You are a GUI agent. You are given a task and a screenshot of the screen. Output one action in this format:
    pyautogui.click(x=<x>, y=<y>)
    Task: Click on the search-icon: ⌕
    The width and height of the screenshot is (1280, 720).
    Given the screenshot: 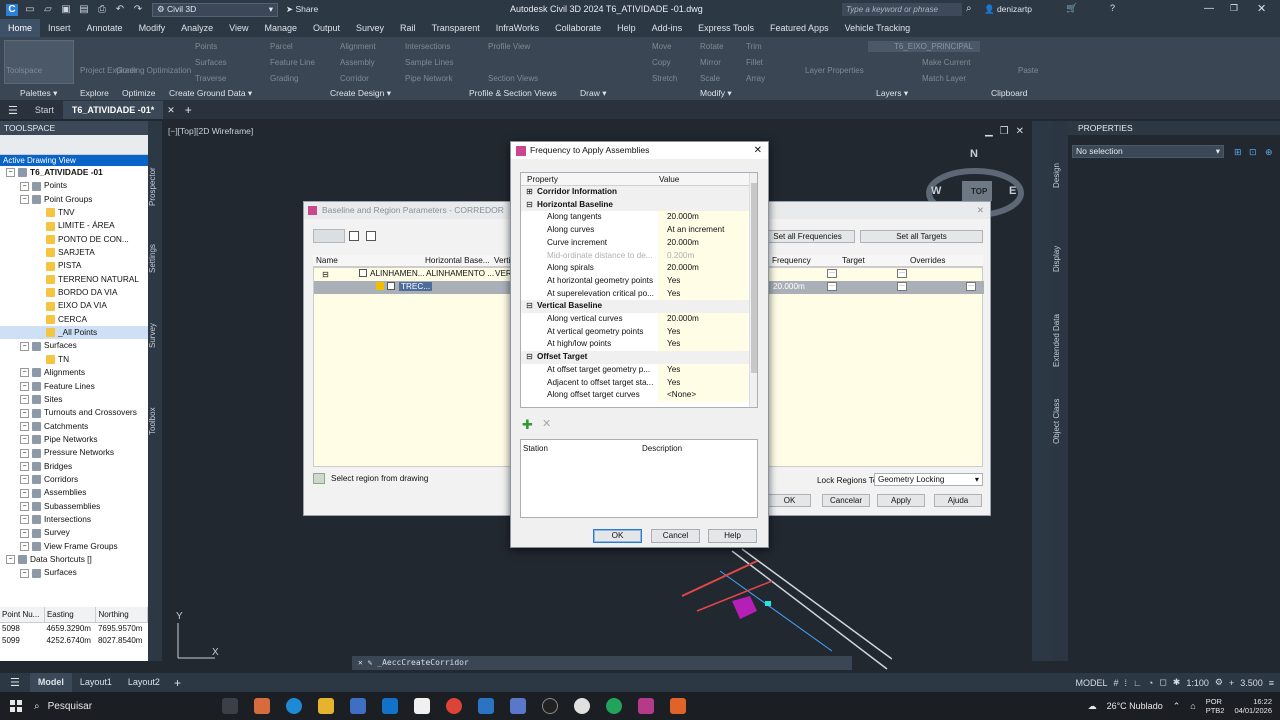 What is the action you would take?
    pyautogui.click(x=969, y=8)
    